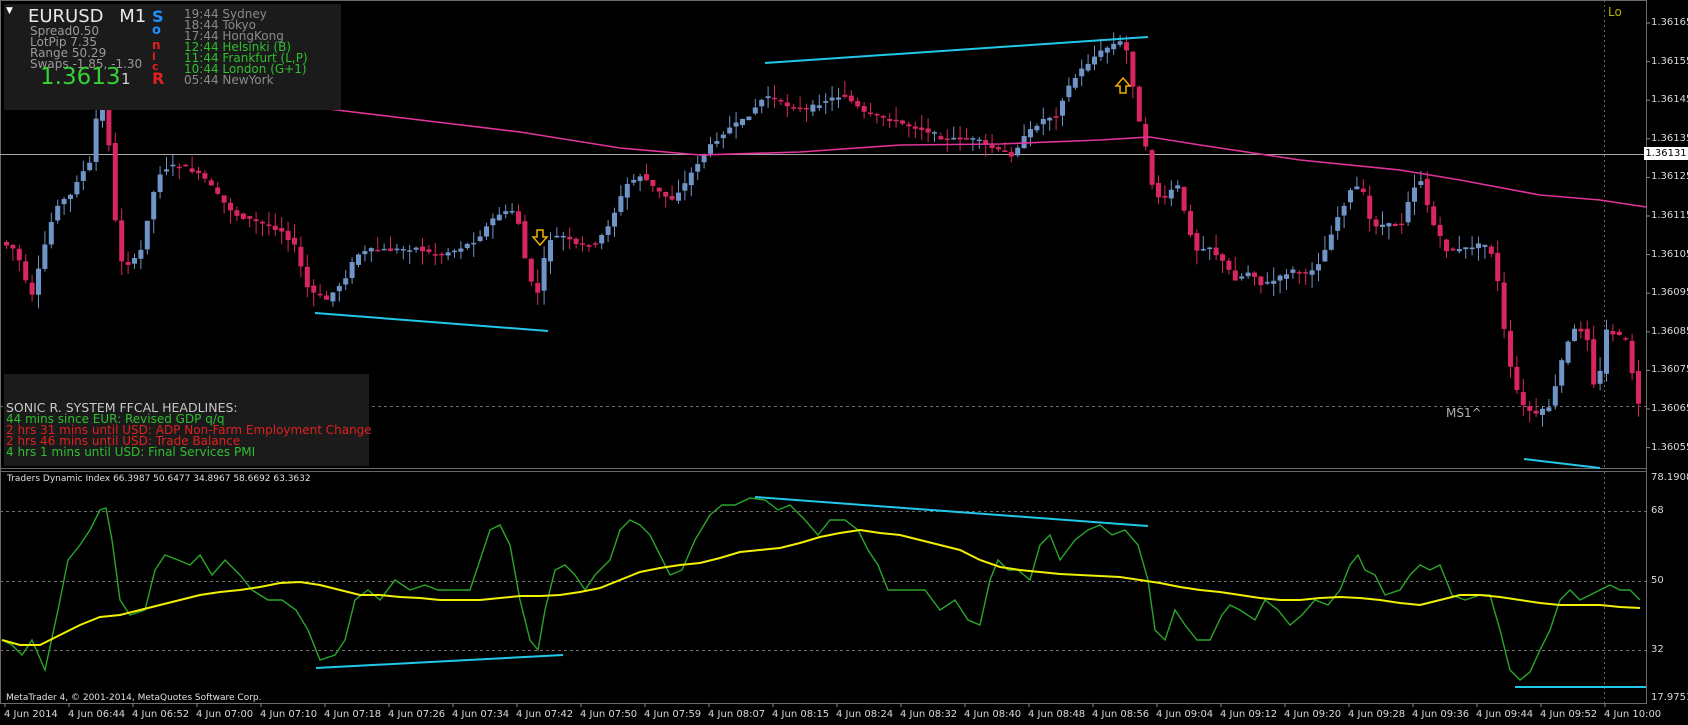  What do you see at coordinates (1669, 331) in the screenshot?
I see `price-tick-label: 1.36085` at bounding box center [1669, 331].